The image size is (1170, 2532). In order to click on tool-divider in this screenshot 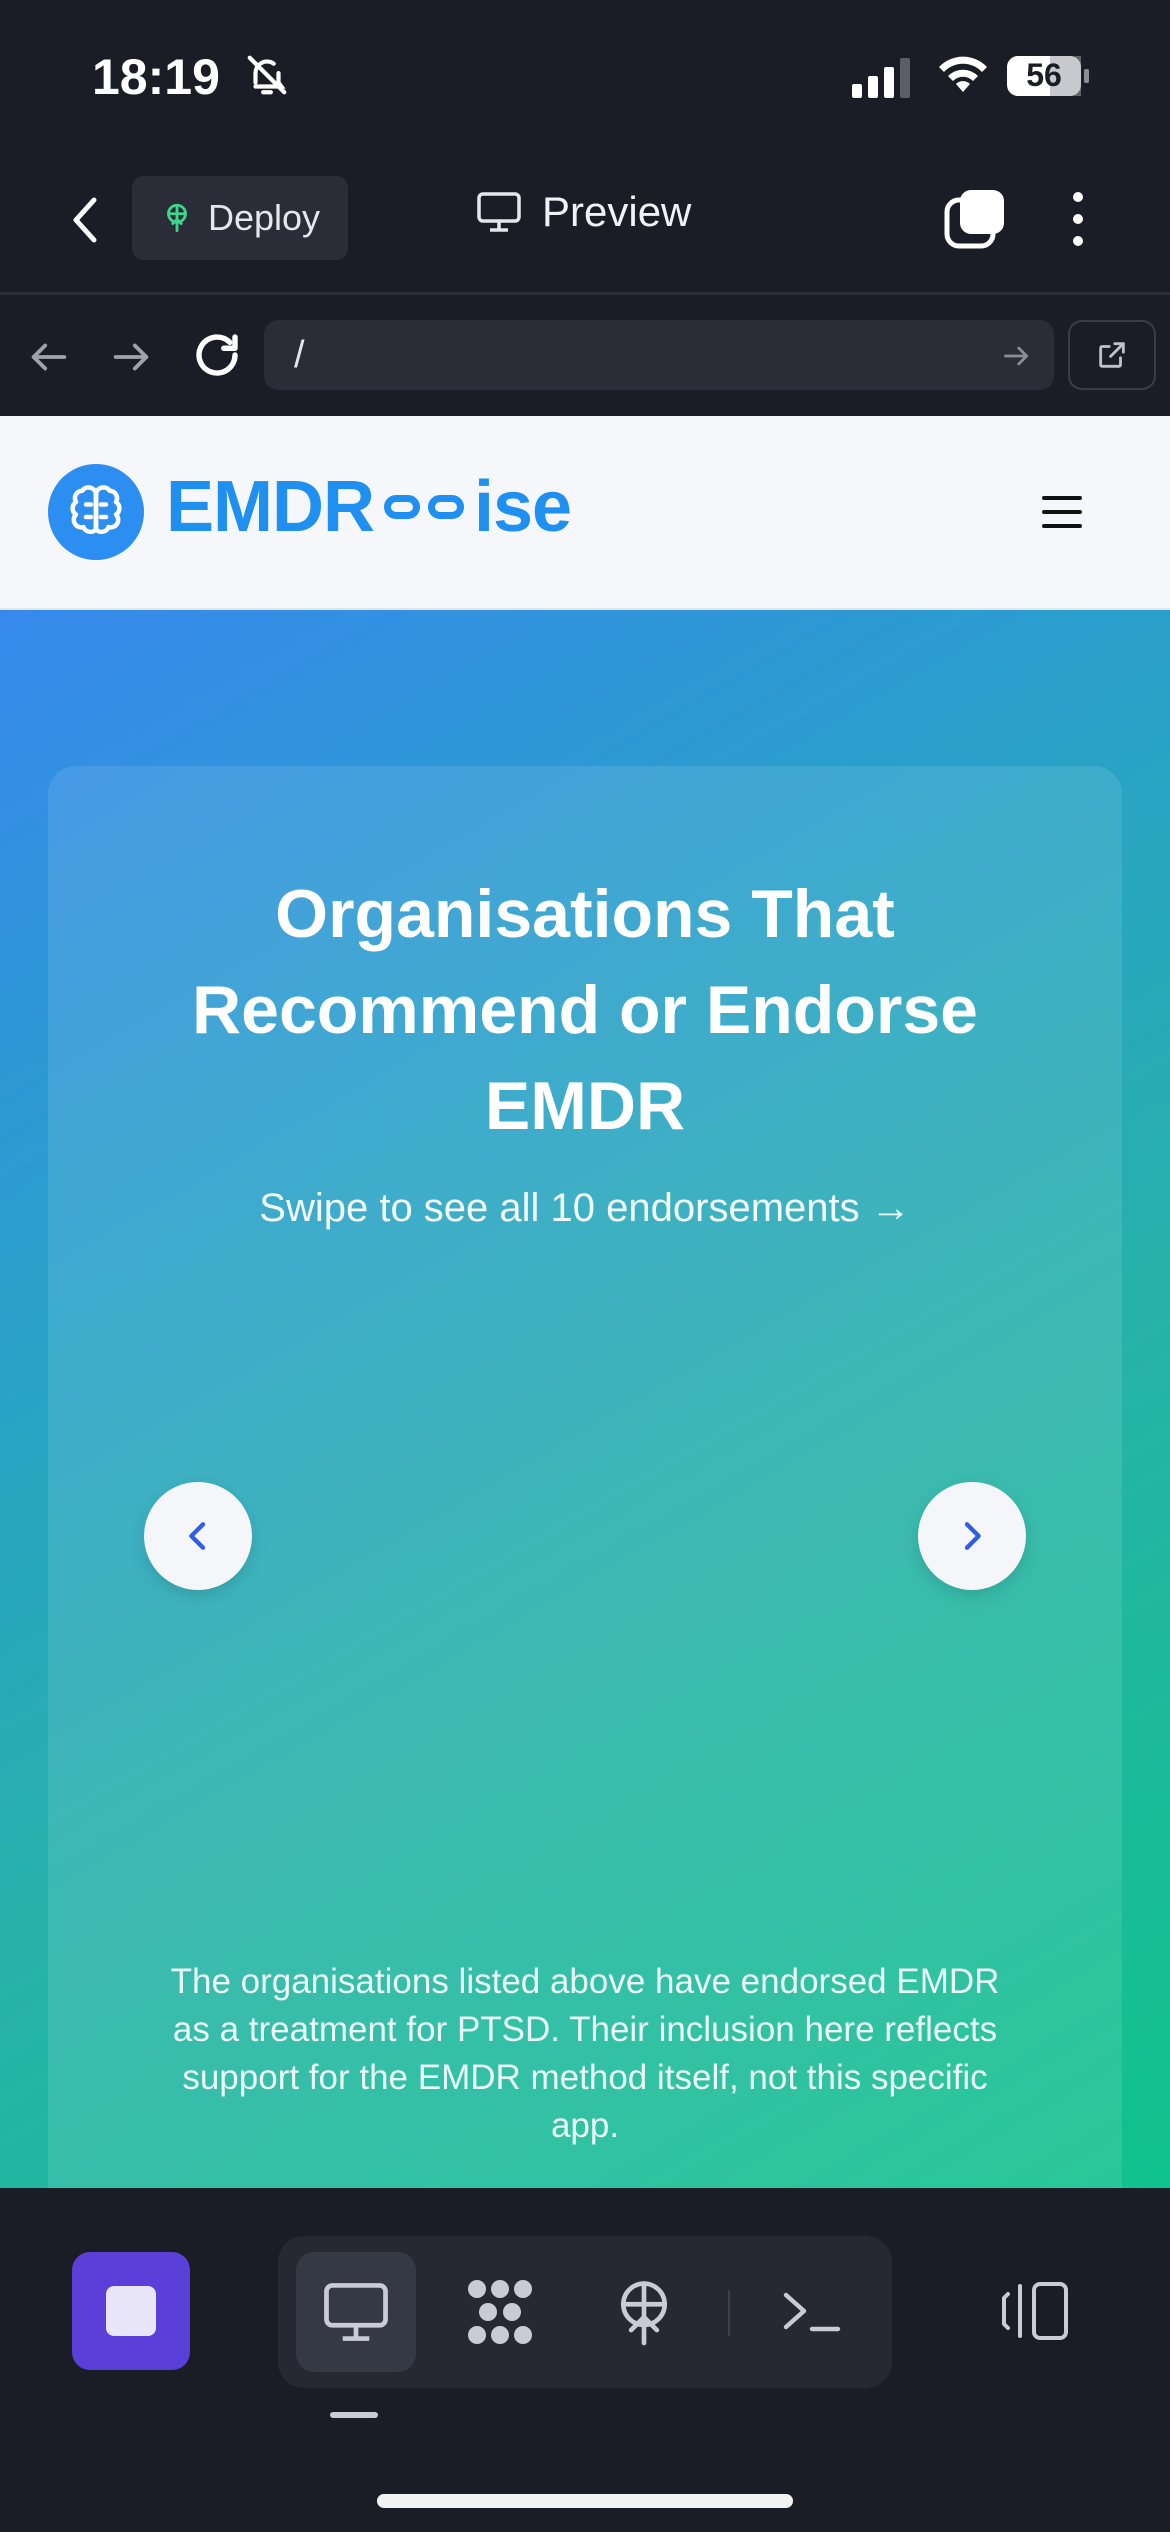, I will do `click(729, 2313)`.